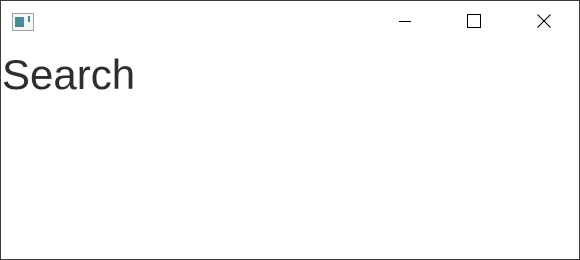 The image size is (580, 260). I want to click on maximize-button, so click(474, 23).